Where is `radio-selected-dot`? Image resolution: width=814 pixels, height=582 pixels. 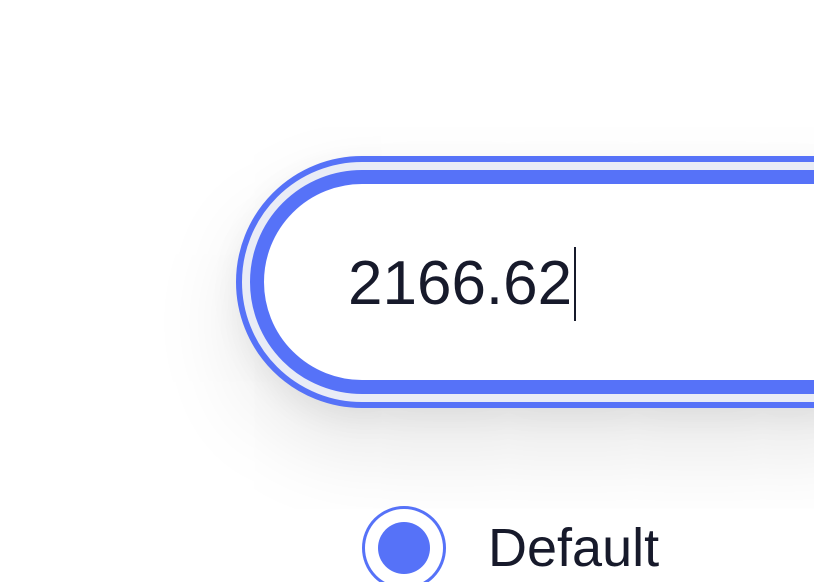
radio-selected-dot is located at coordinates (404, 548).